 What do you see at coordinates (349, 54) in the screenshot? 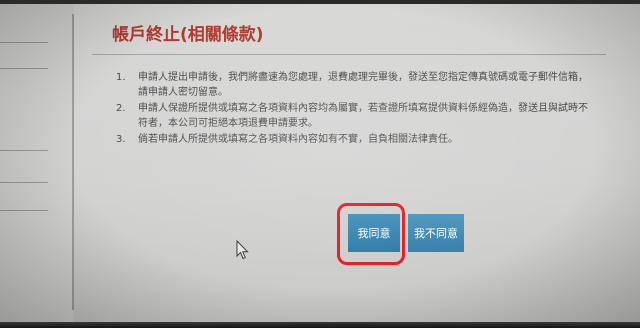
I see `title-divider` at bounding box center [349, 54].